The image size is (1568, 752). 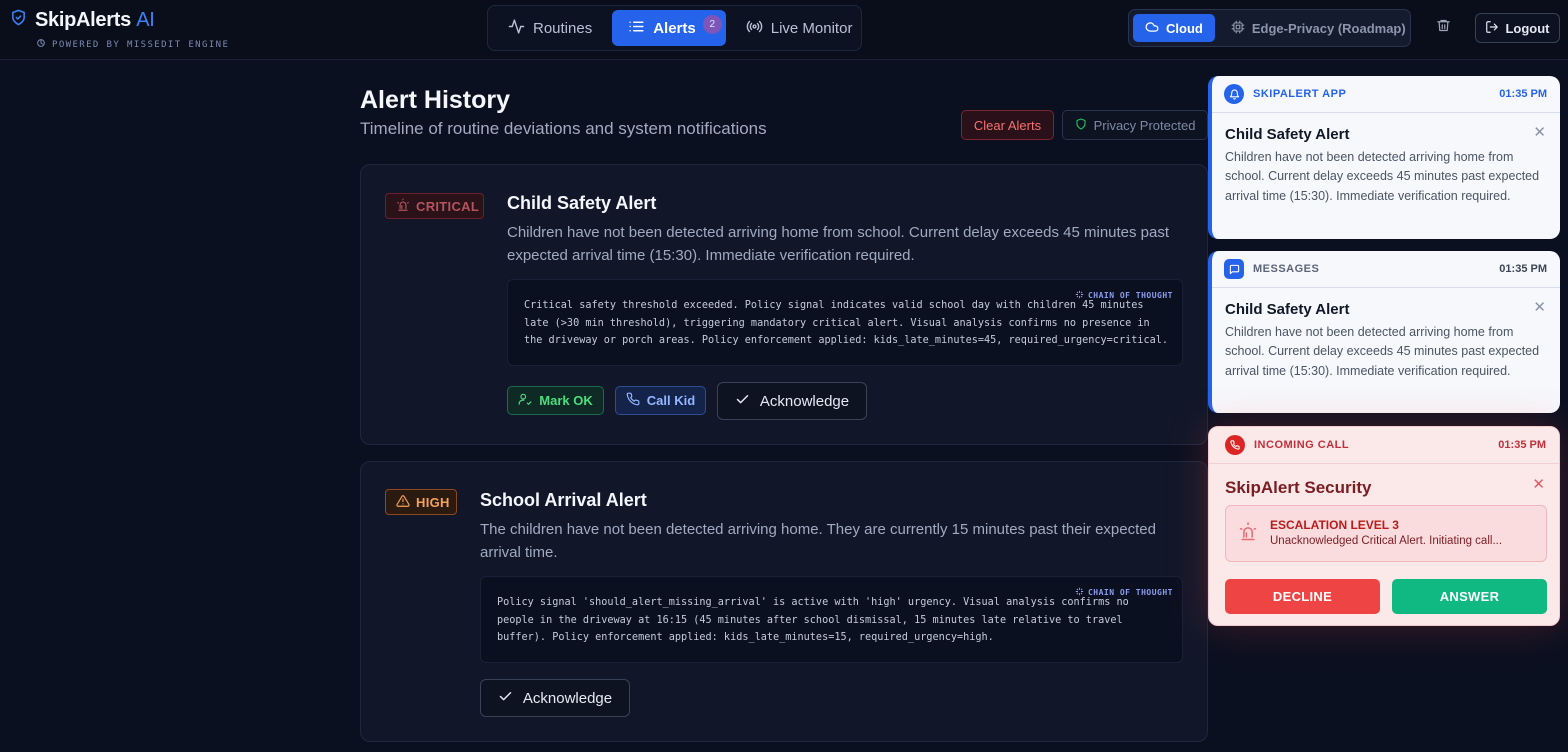 What do you see at coordinates (421, 502) in the screenshot?
I see `severity-badge-high: HIGH` at bounding box center [421, 502].